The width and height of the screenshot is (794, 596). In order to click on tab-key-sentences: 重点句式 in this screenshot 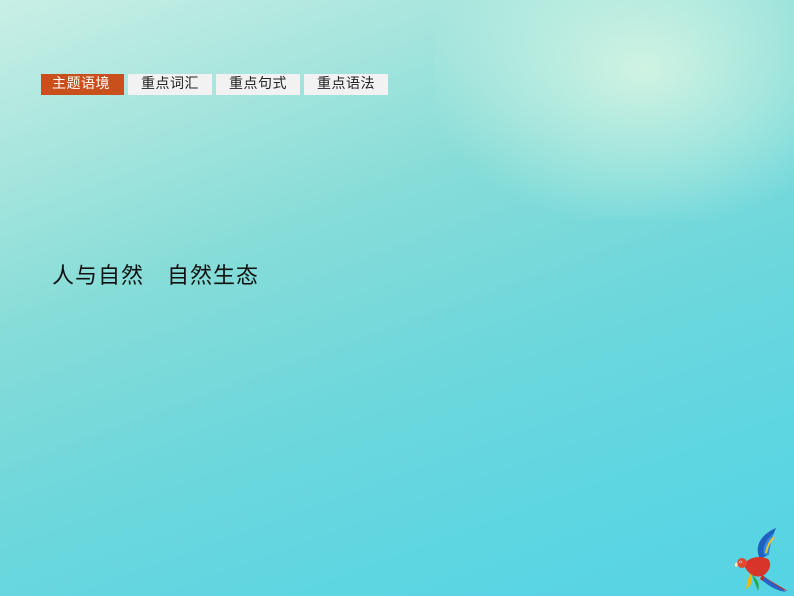, I will do `click(258, 84)`.